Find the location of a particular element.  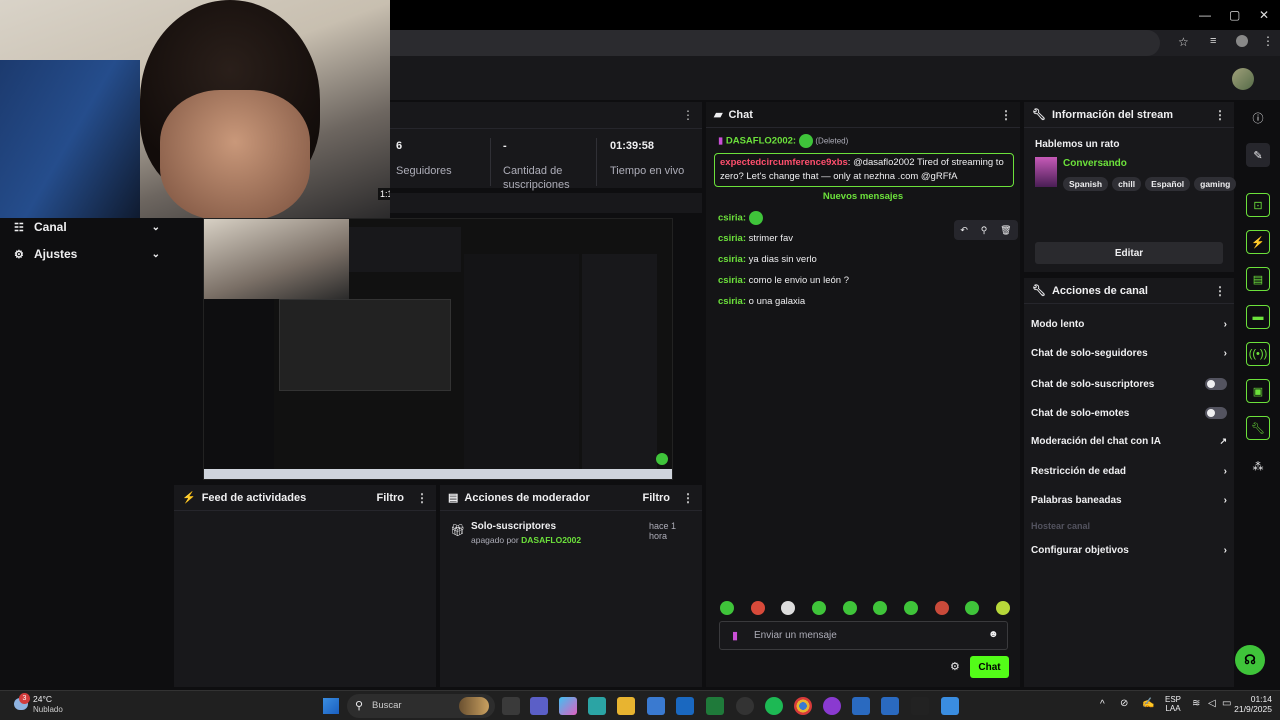

nodes-icon: ⁂ is located at coordinates (1258, 466).